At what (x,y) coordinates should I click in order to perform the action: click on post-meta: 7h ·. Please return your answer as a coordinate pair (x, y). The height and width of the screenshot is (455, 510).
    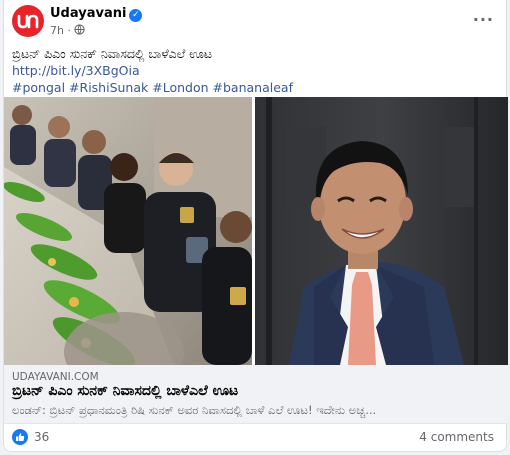
    Looking at the image, I should click on (68, 30).